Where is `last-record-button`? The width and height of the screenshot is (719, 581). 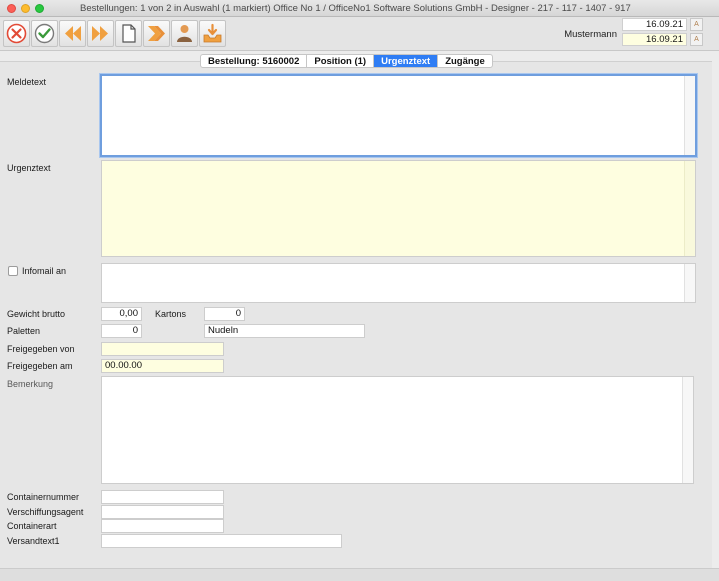 last-record-button is located at coordinates (156, 33).